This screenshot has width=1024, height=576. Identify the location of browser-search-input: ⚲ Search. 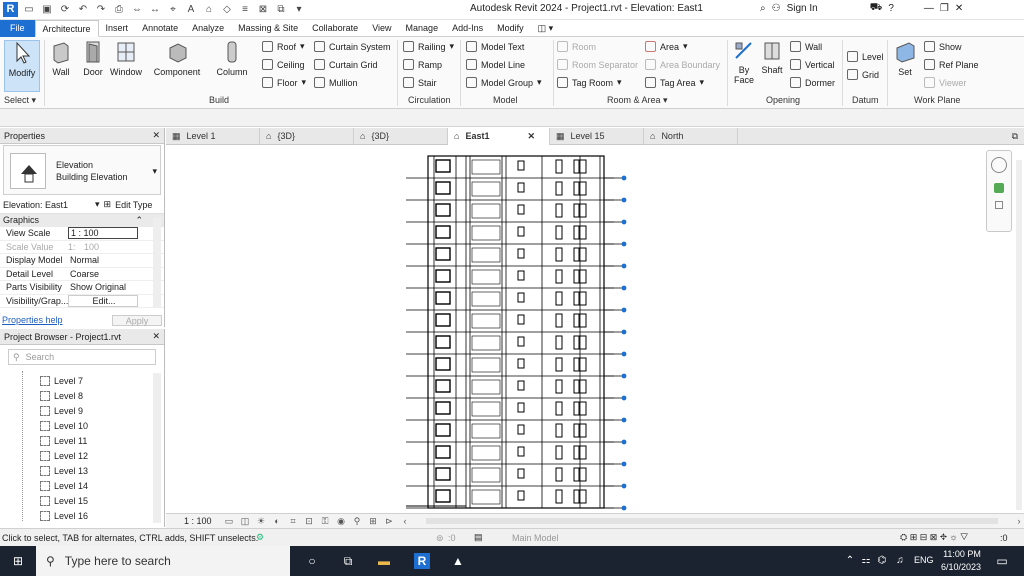
(82, 357).